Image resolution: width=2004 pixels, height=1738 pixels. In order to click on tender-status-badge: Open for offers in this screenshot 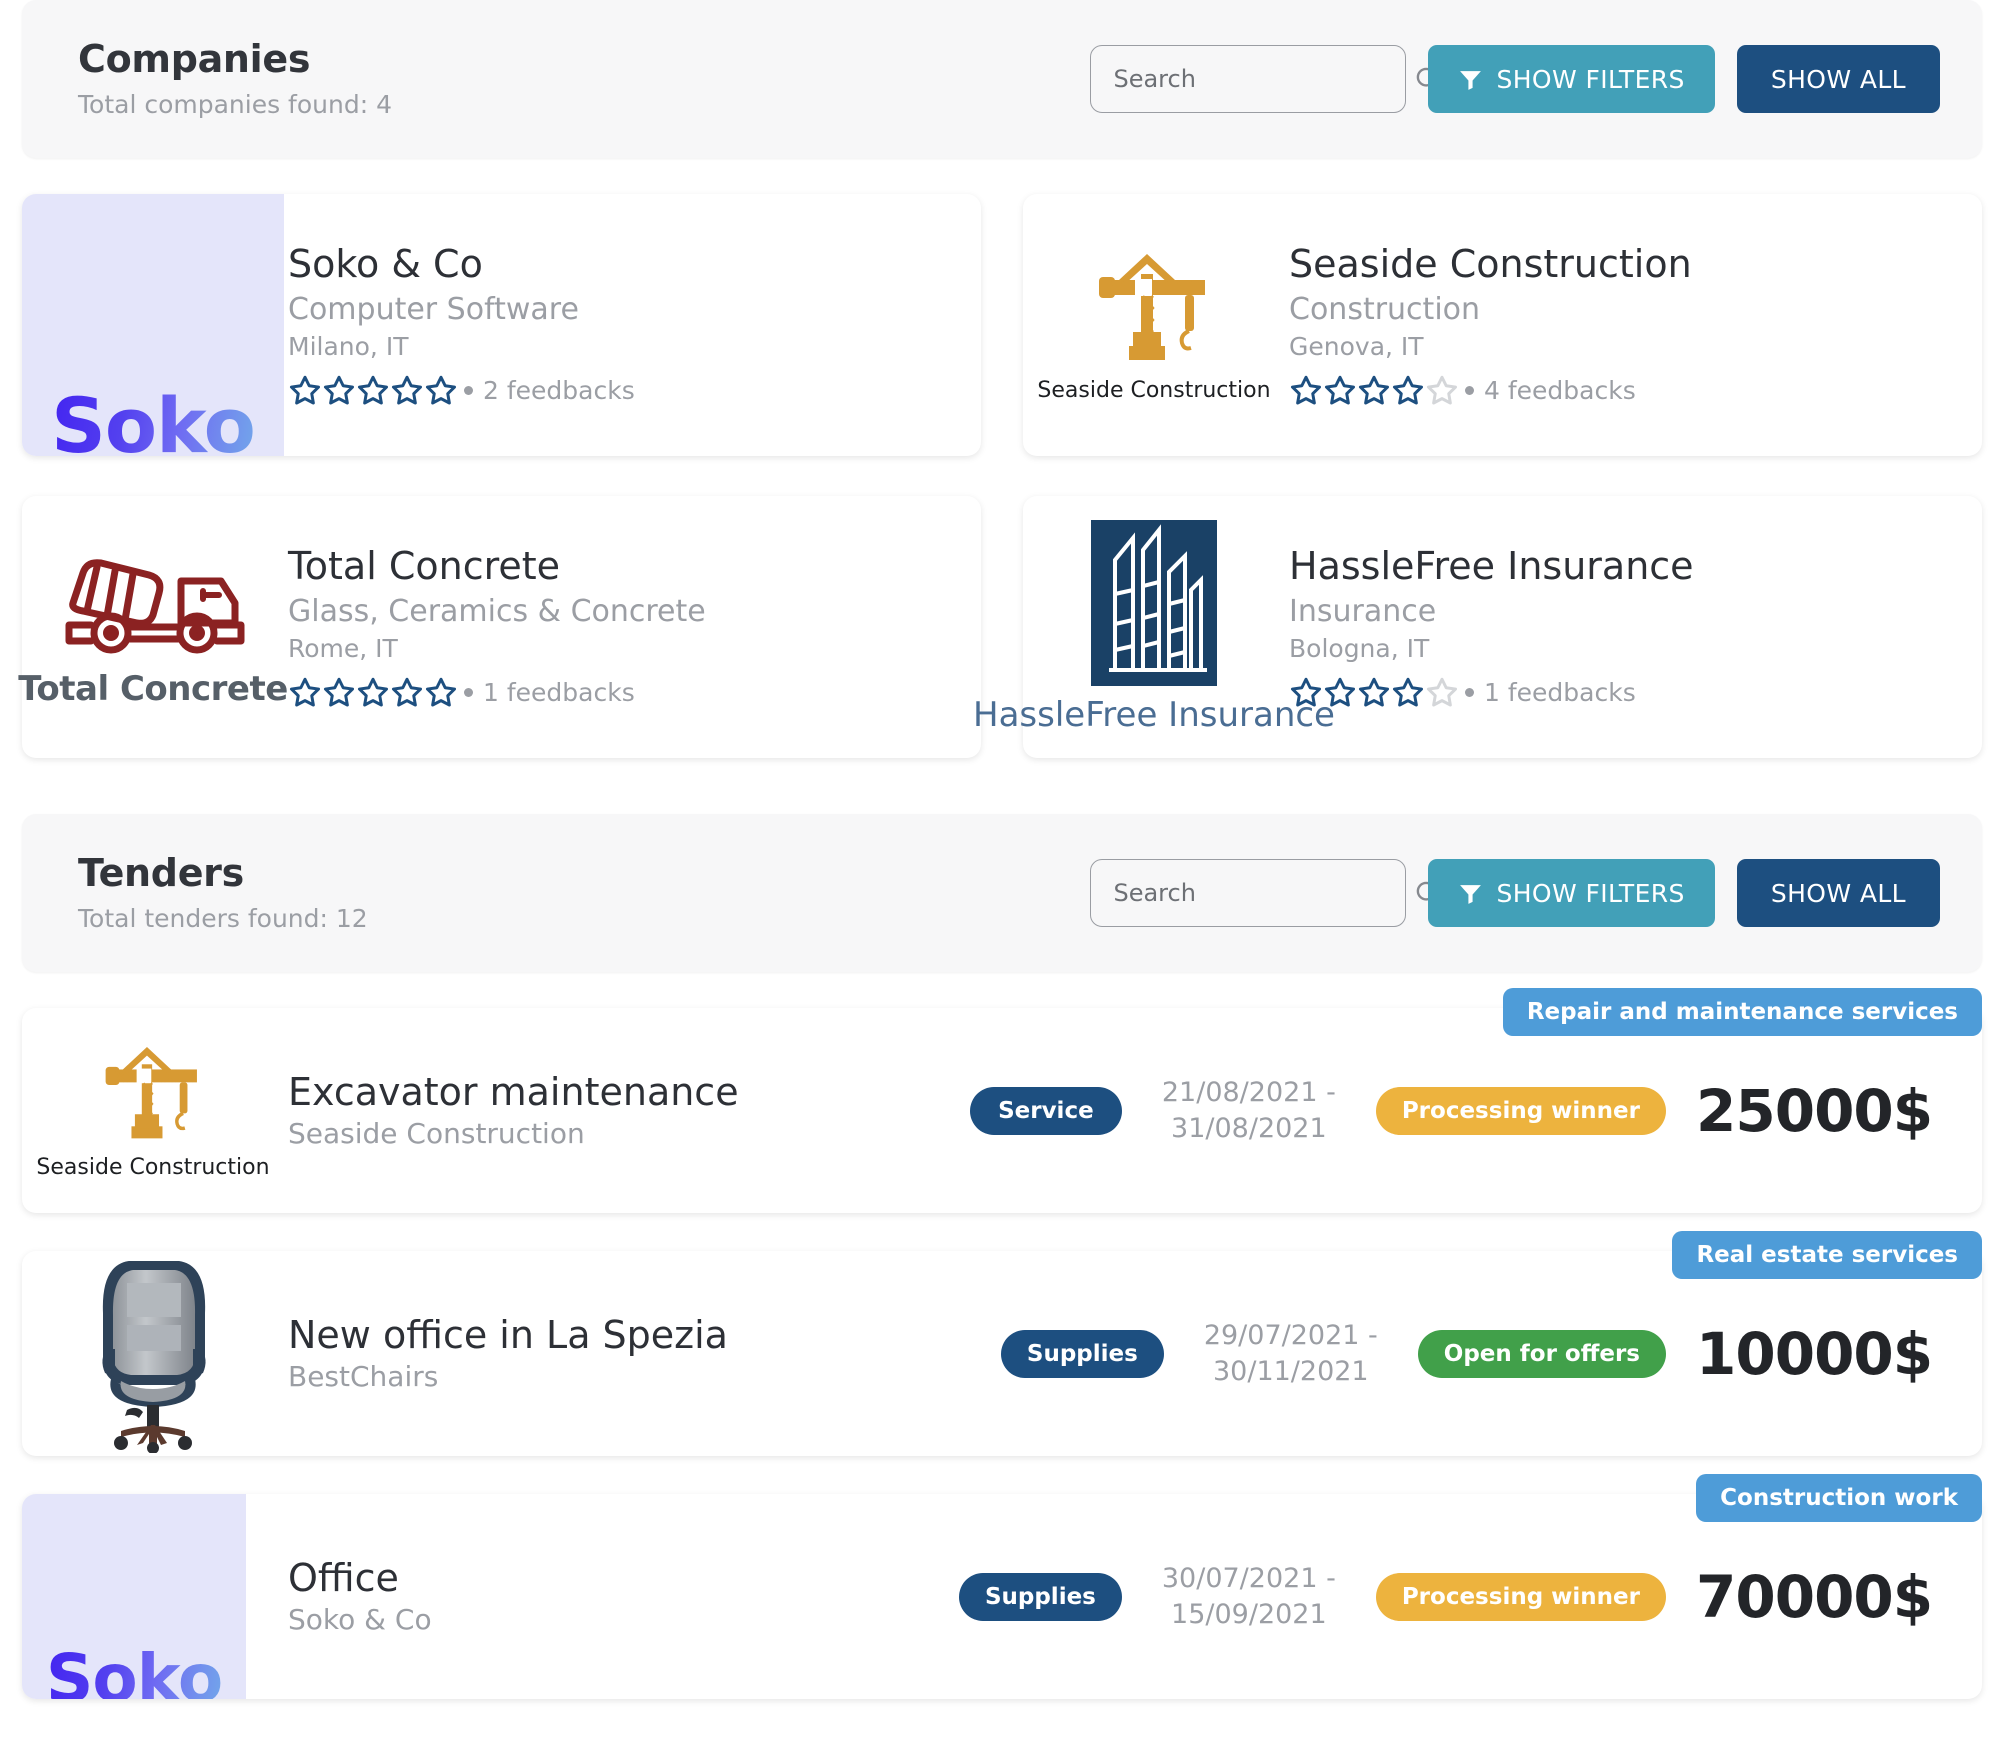, I will do `click(1541, 1353)`.